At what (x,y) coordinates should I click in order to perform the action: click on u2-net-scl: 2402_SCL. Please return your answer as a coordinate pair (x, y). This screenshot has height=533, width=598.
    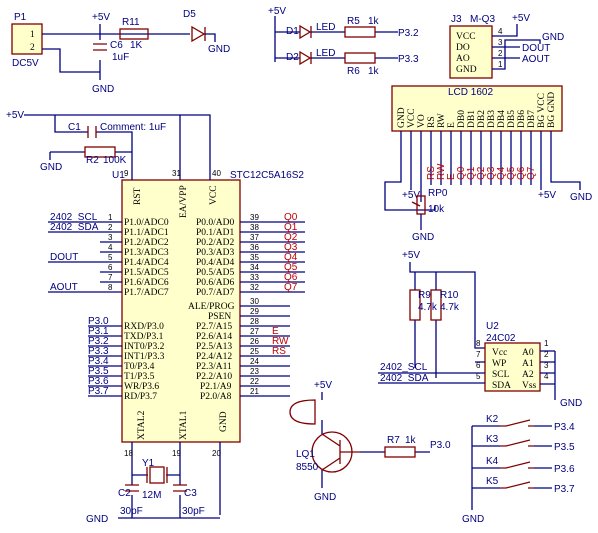
    Looking at the image, I should click on (404, 367).